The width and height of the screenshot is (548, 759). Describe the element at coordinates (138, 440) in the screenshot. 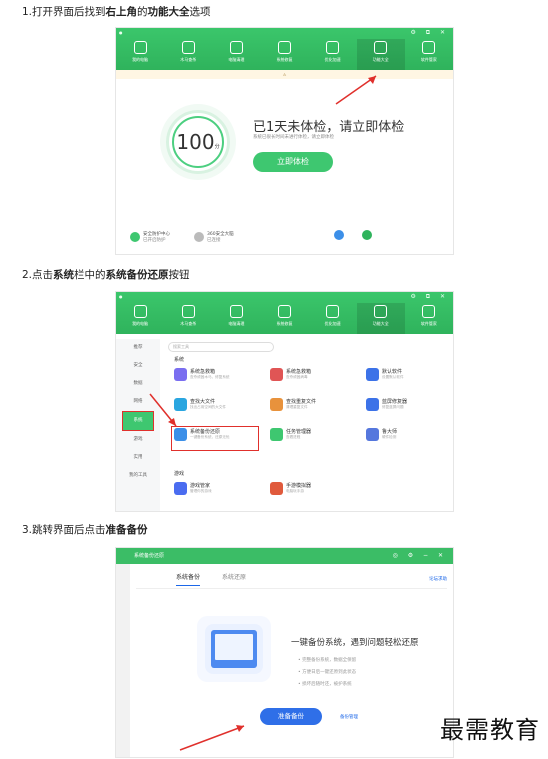

I see `sidebar-item-5: 游戏` at that location.